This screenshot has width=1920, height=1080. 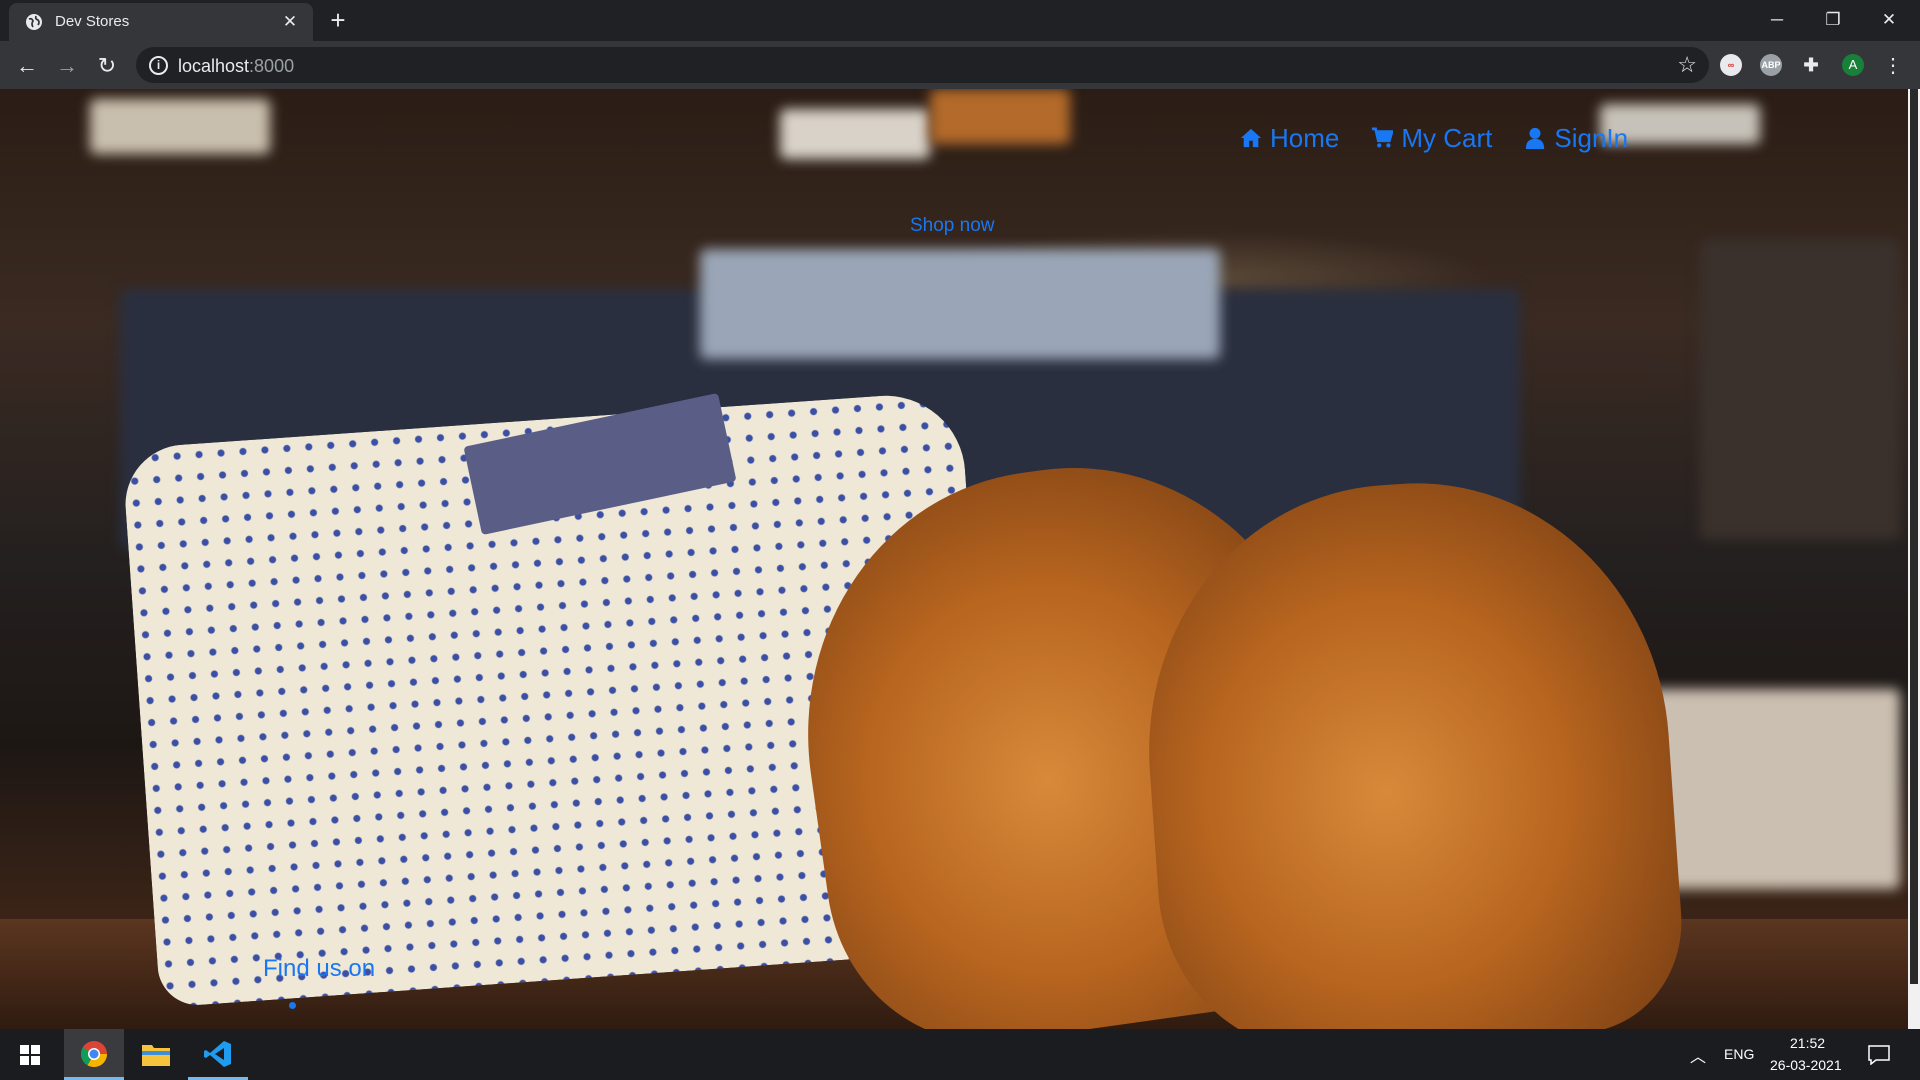 I want to click on site-nav: Home My Cart SignIn, so click(x=1434, y=138).